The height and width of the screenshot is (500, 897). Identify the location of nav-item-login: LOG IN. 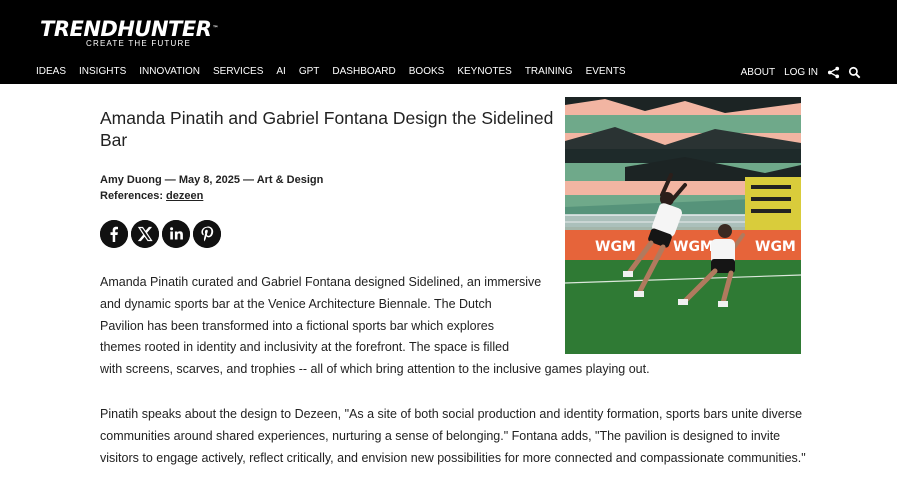
(801, 73).